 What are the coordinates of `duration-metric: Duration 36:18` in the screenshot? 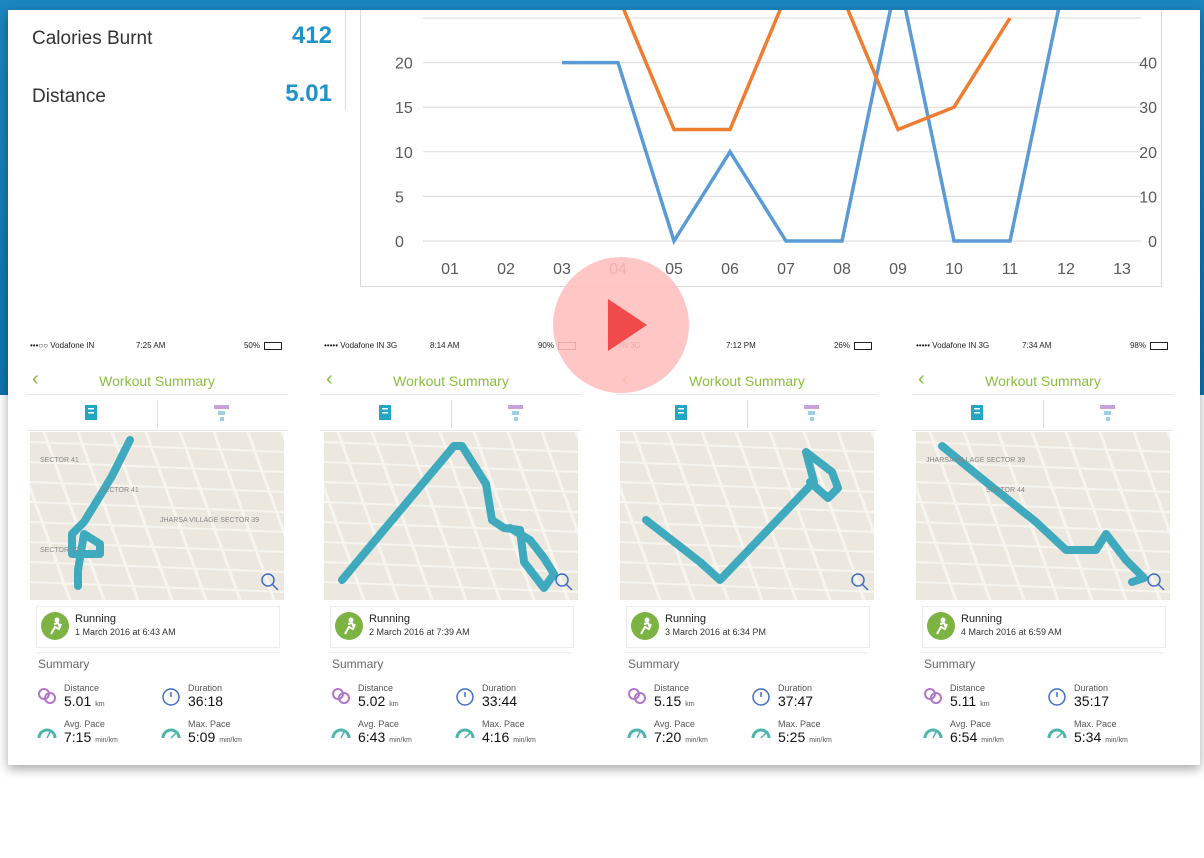 It's located at (217, 699).